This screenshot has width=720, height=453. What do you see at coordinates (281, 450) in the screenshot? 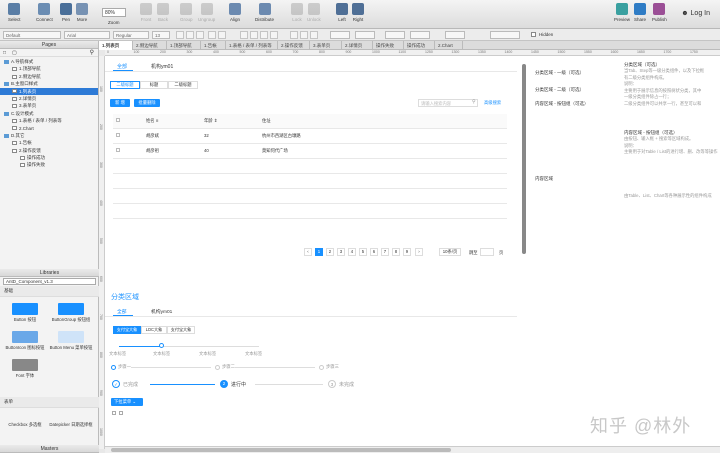
I see `hscroll-thumb` at bounding box center [281, 450].